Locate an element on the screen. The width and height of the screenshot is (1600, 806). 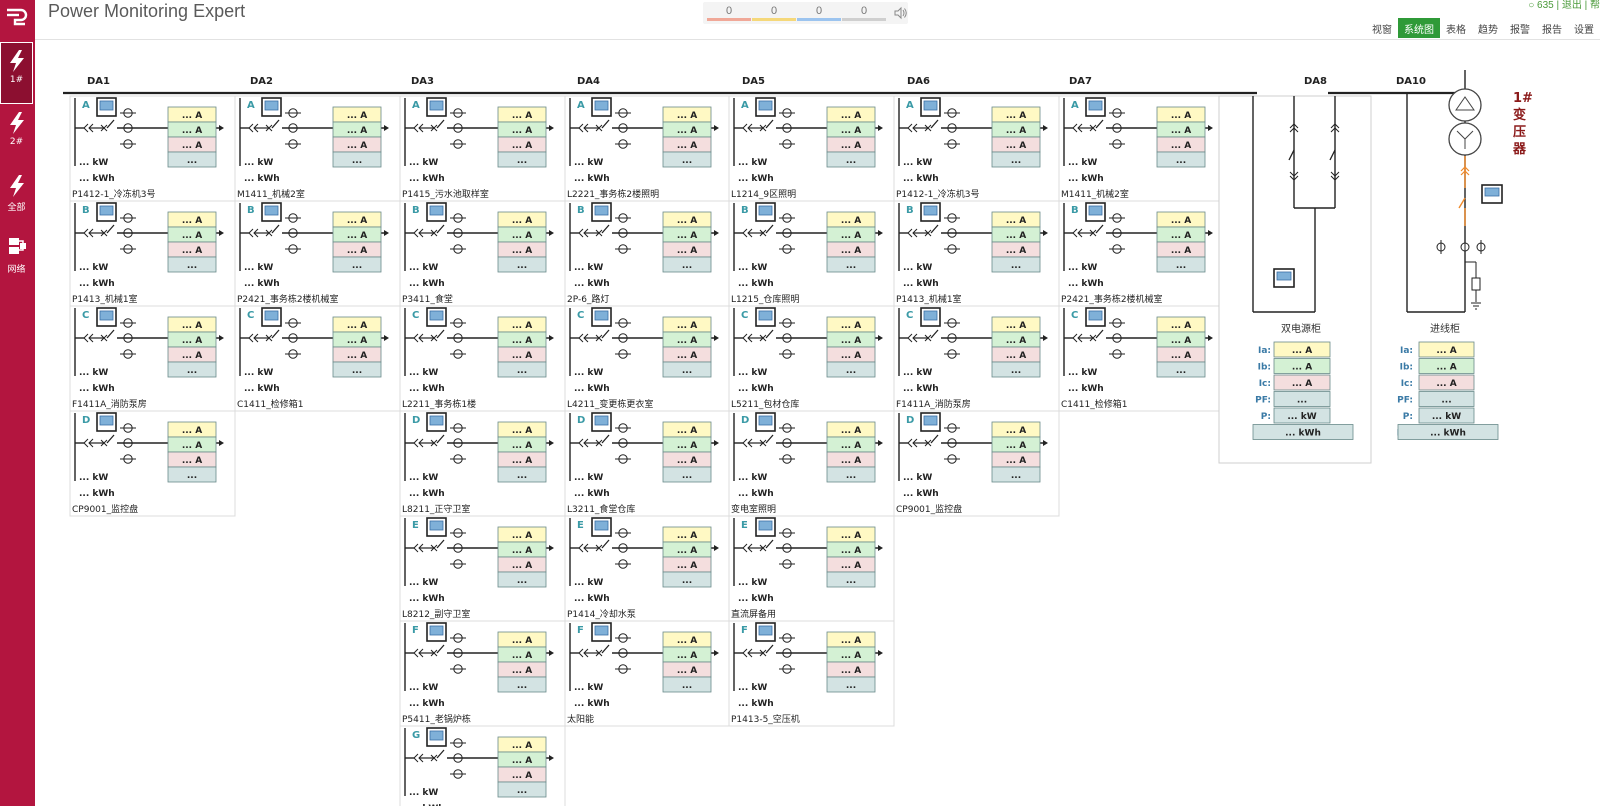
switch-icon is located at coordinates (1462, 203).